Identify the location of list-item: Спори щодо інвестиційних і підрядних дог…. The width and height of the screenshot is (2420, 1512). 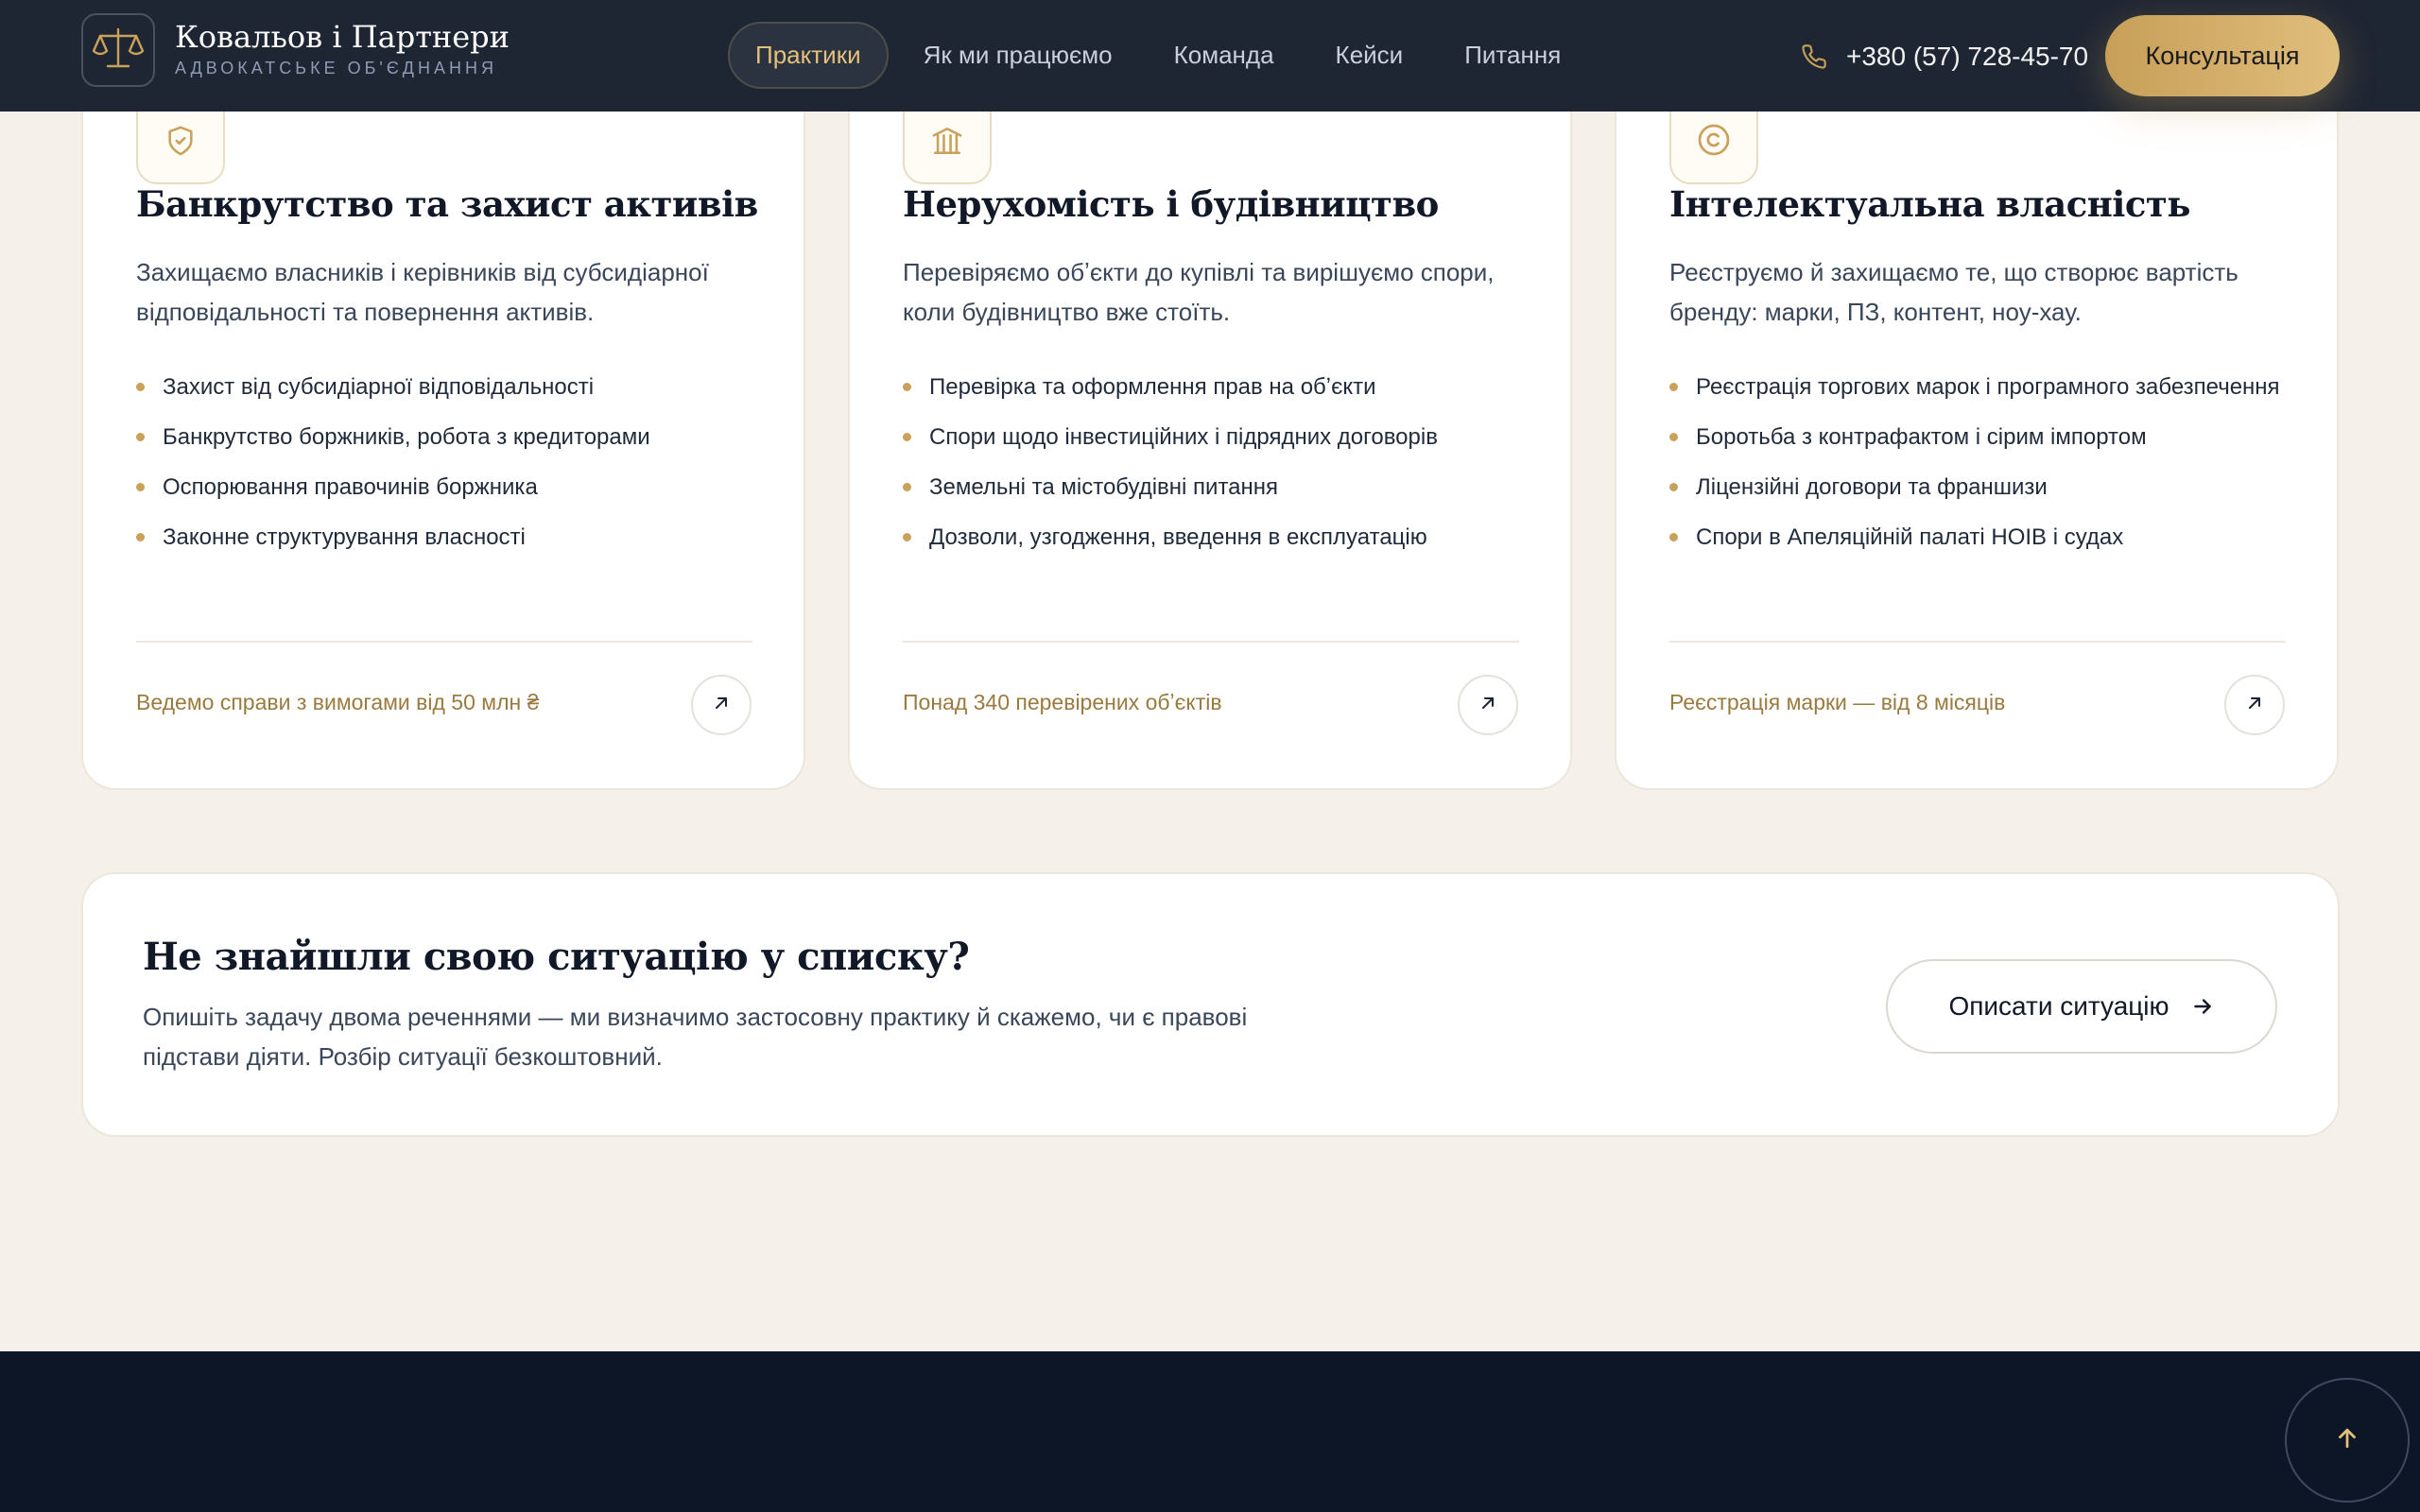
(1215, 437).